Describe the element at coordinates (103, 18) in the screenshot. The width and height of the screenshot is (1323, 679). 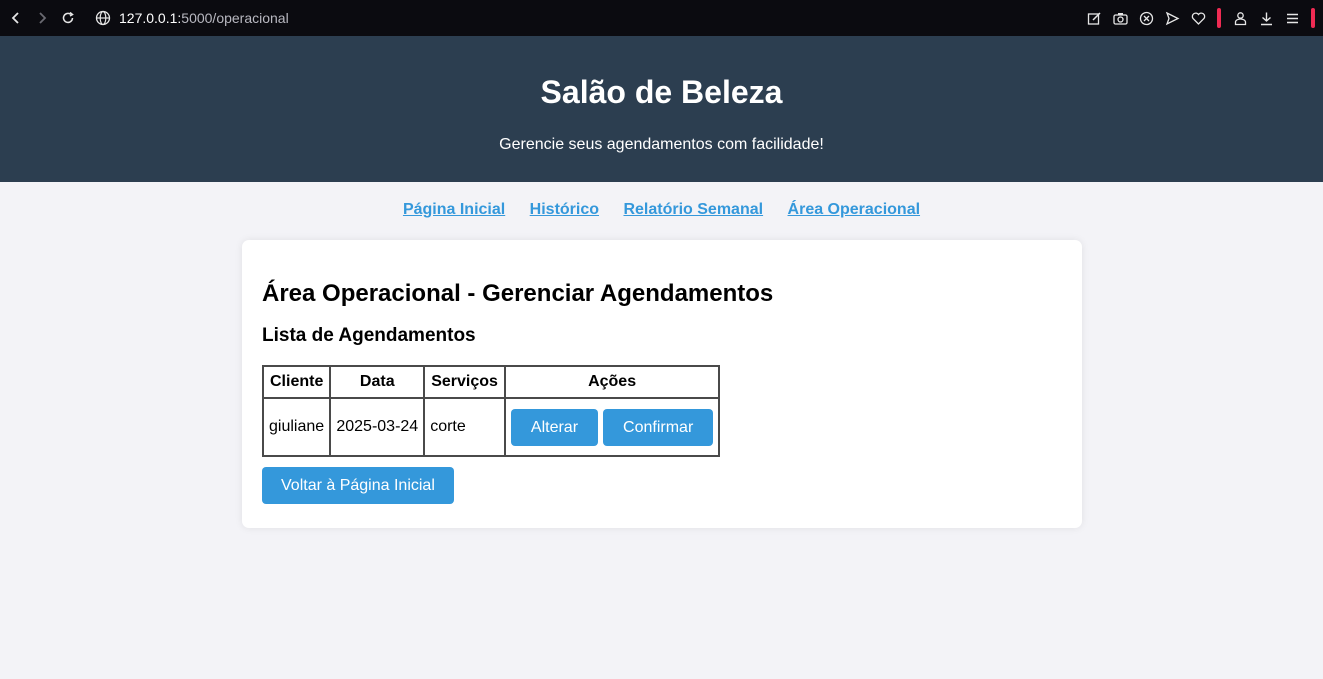
I see `globe-icon` at that location.